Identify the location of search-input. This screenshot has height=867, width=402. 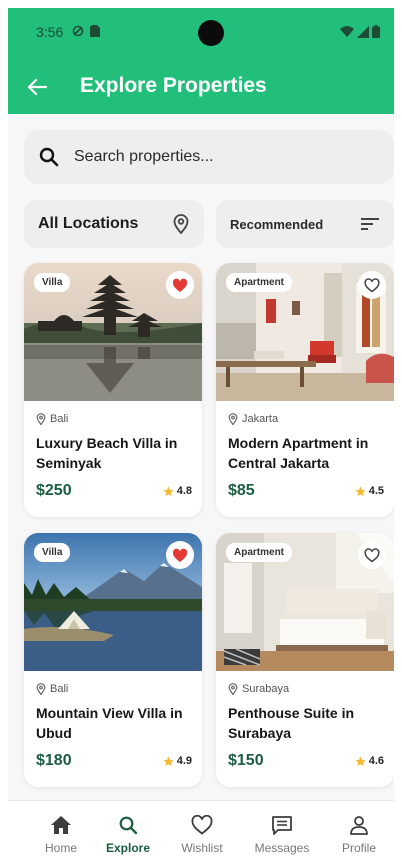
(224, 157).